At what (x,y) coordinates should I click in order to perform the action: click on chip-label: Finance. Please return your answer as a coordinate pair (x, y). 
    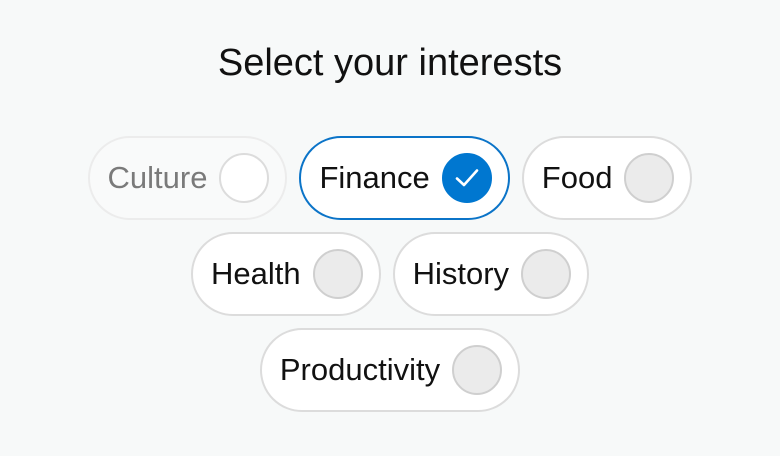
    Looking at the image, I should click on (374, 177).